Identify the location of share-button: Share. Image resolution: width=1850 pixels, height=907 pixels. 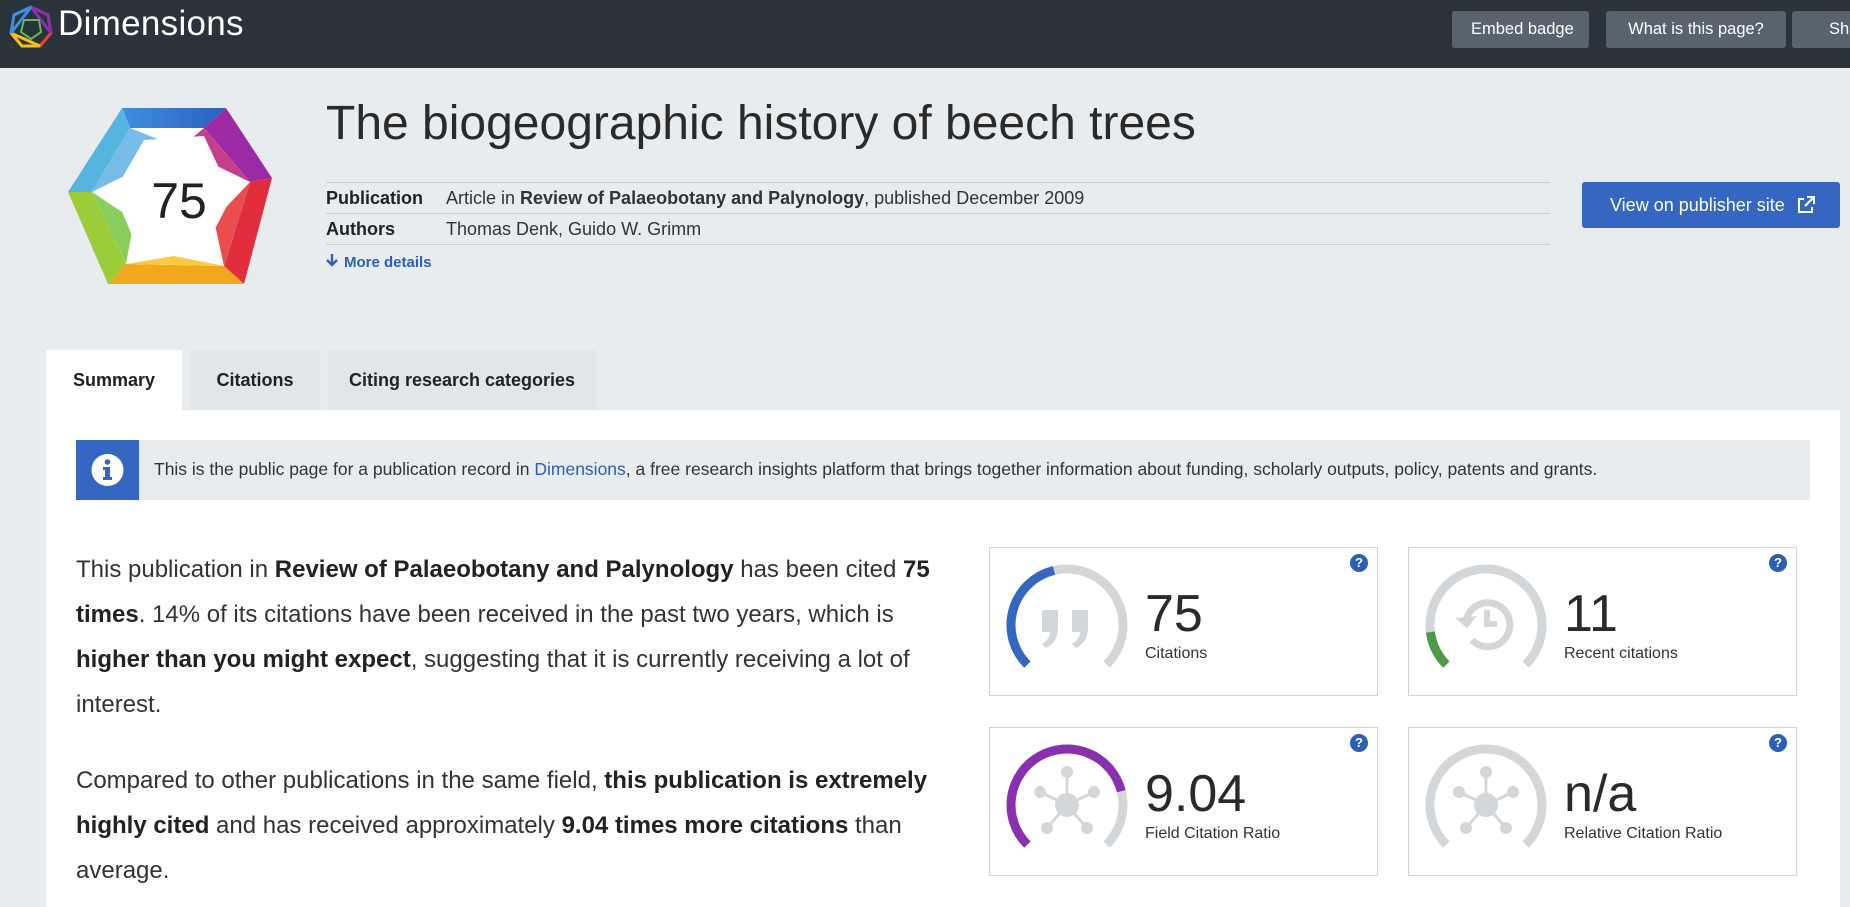
(1821, 29).